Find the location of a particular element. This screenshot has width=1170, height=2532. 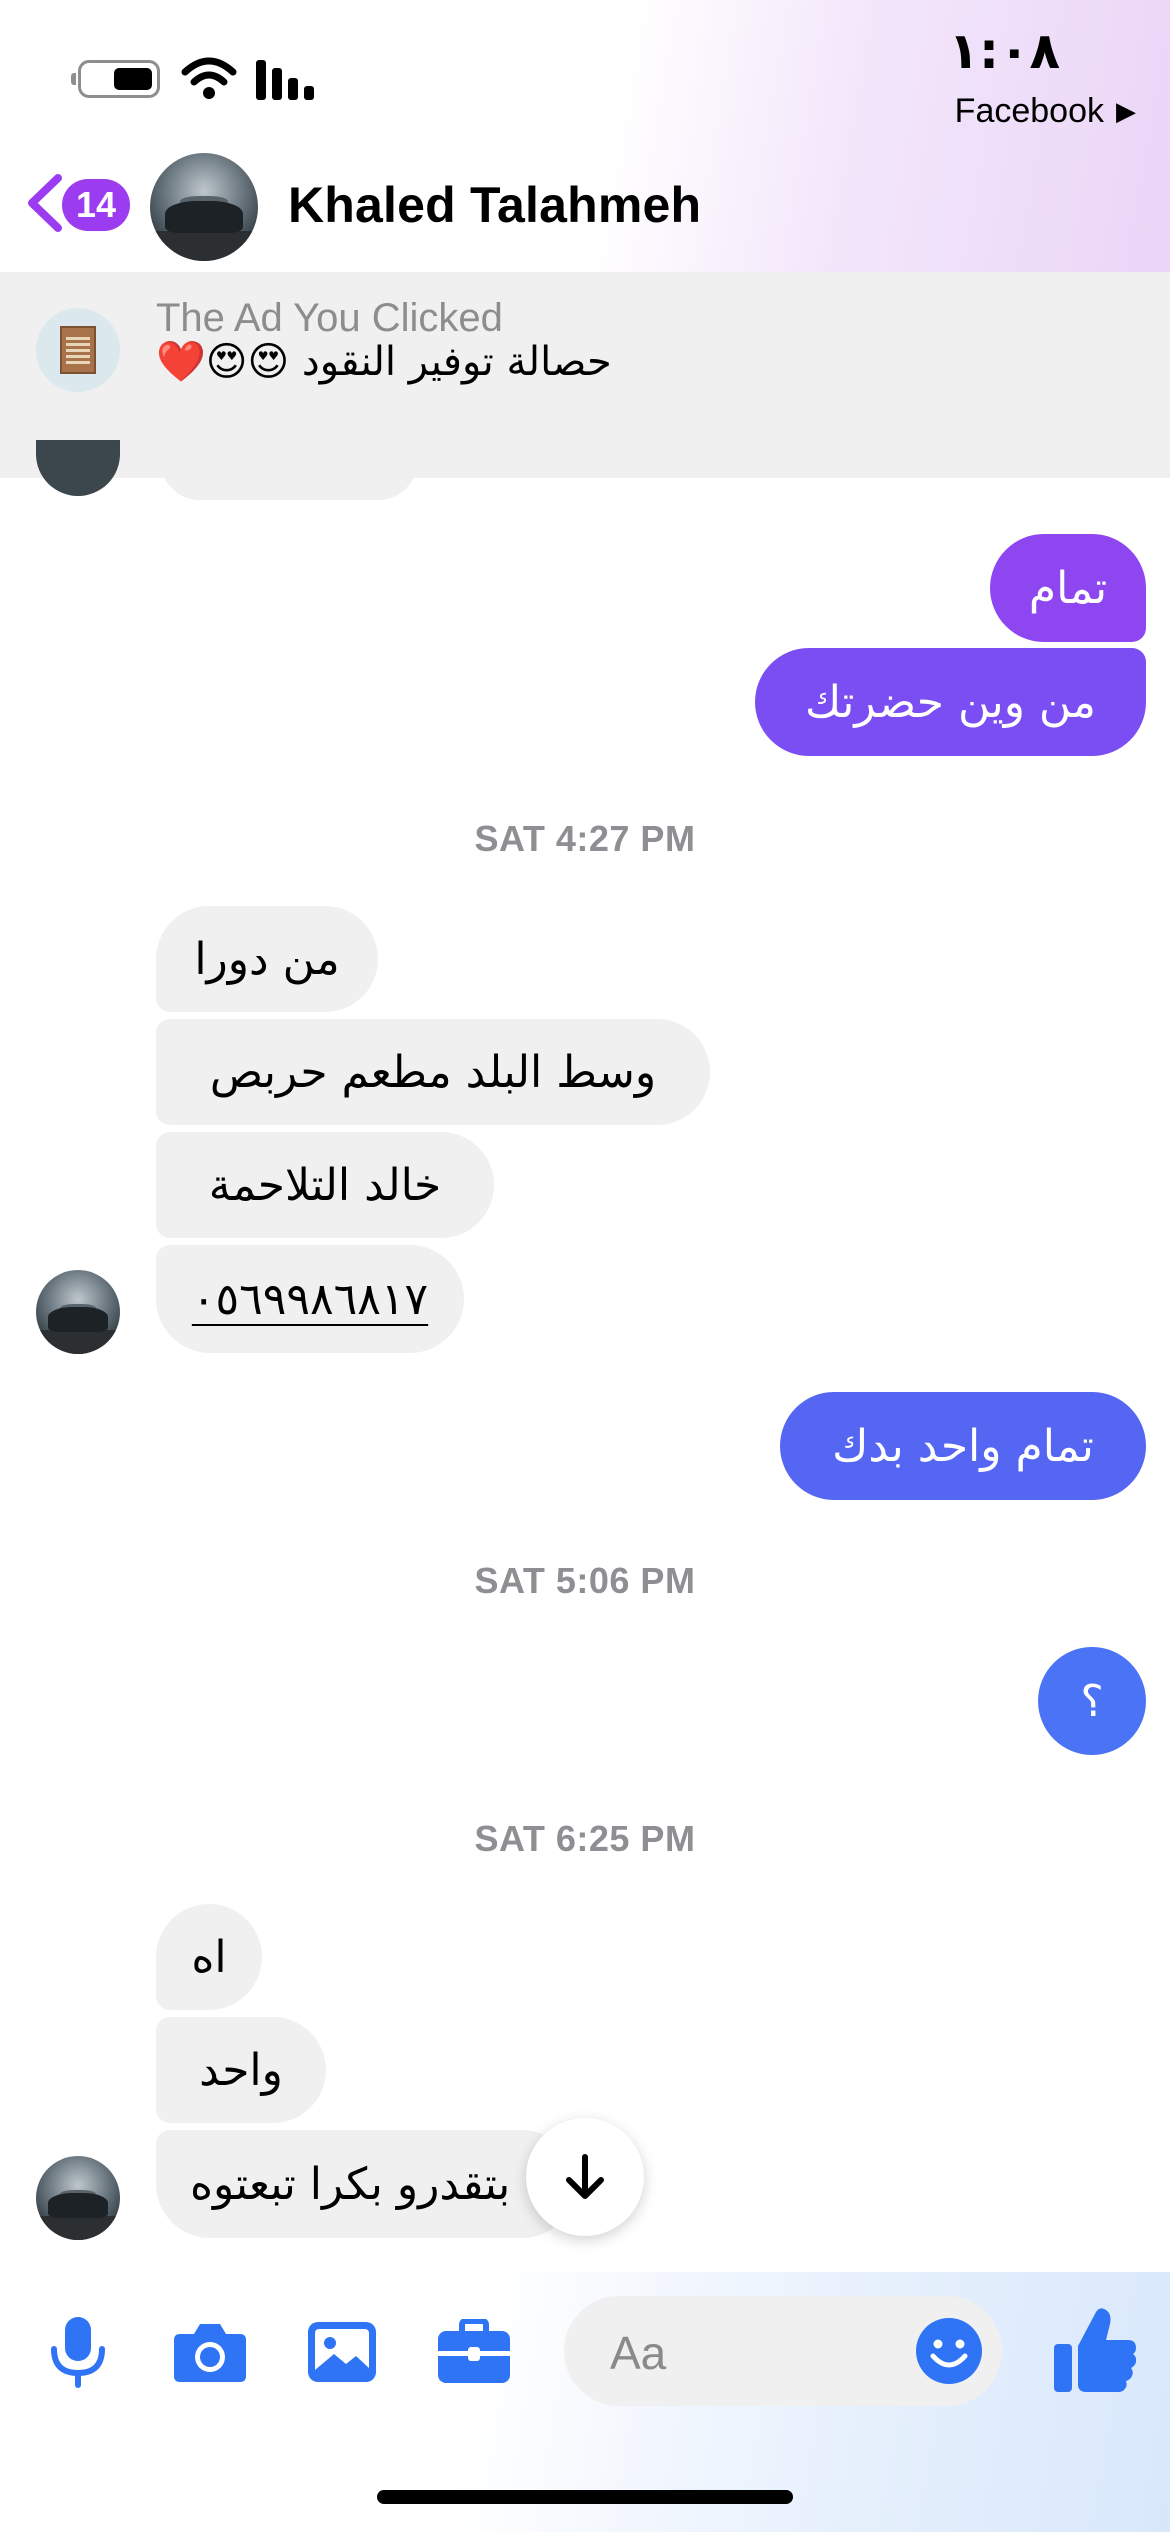

partial-avatar is located at coordinates (78, 468).